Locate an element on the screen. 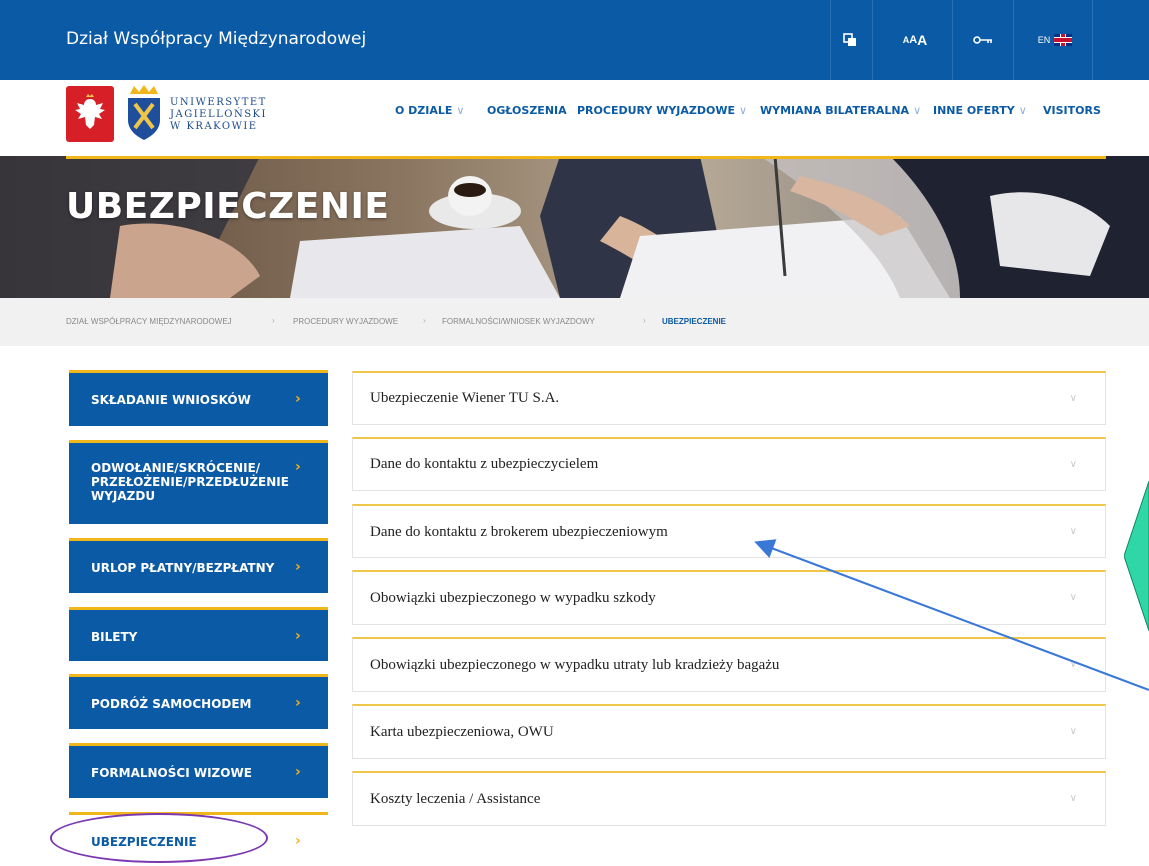 The image size is (1149, 866). sidebar-item-skladanie-wnioskow: SKŁADANIE WNIOSKÓW › is located at coordinates (198, 398).